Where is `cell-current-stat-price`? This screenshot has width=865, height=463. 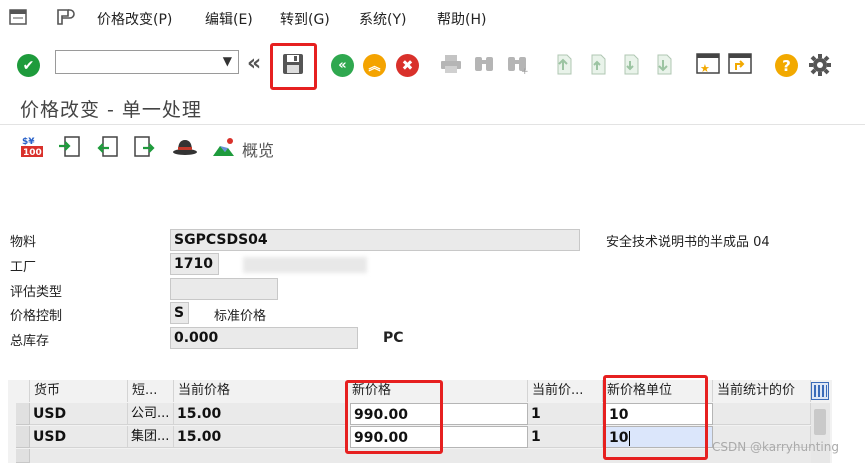
cell-current-stat-price is located at coordinates (762, 414).